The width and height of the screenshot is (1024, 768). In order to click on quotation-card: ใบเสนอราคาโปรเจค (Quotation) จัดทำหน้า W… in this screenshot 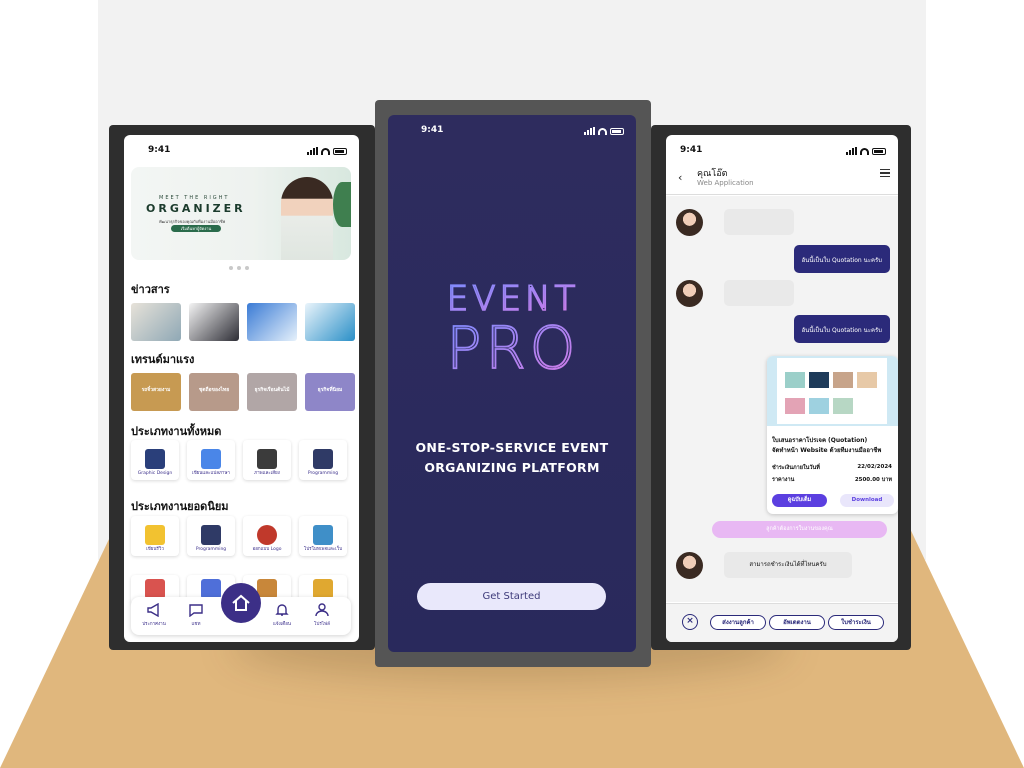, I will do `click(832, 435)`.